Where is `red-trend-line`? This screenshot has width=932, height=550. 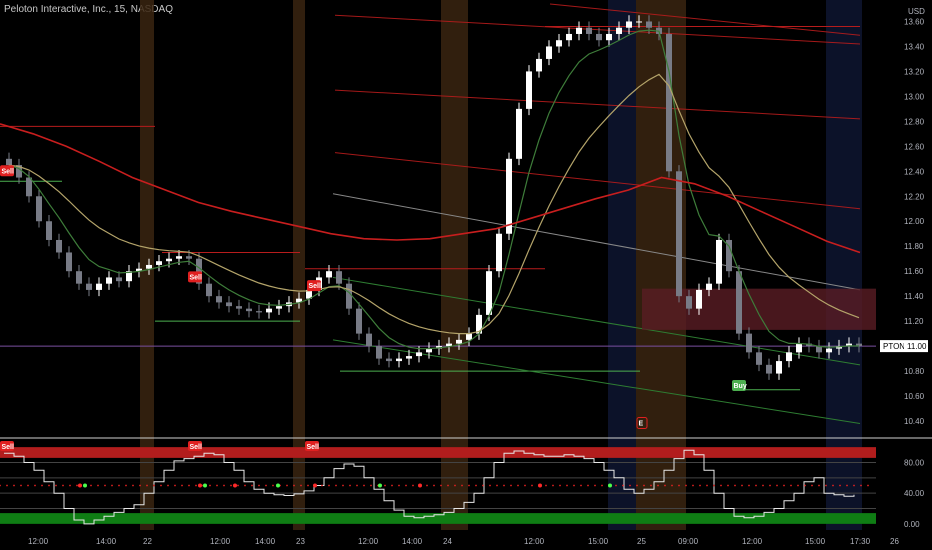
red-trend-line is located at coordinates (597, 104).